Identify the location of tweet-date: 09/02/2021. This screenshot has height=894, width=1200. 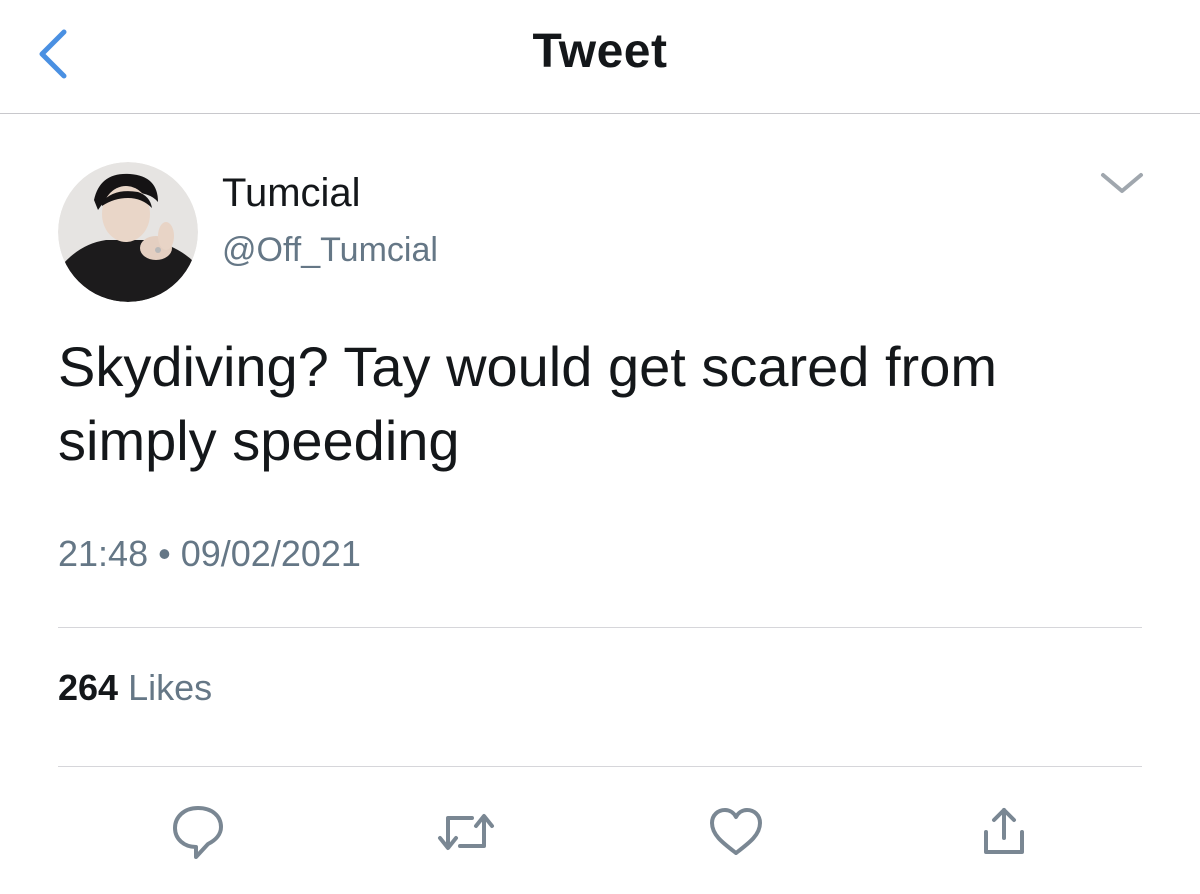
(270, 553).